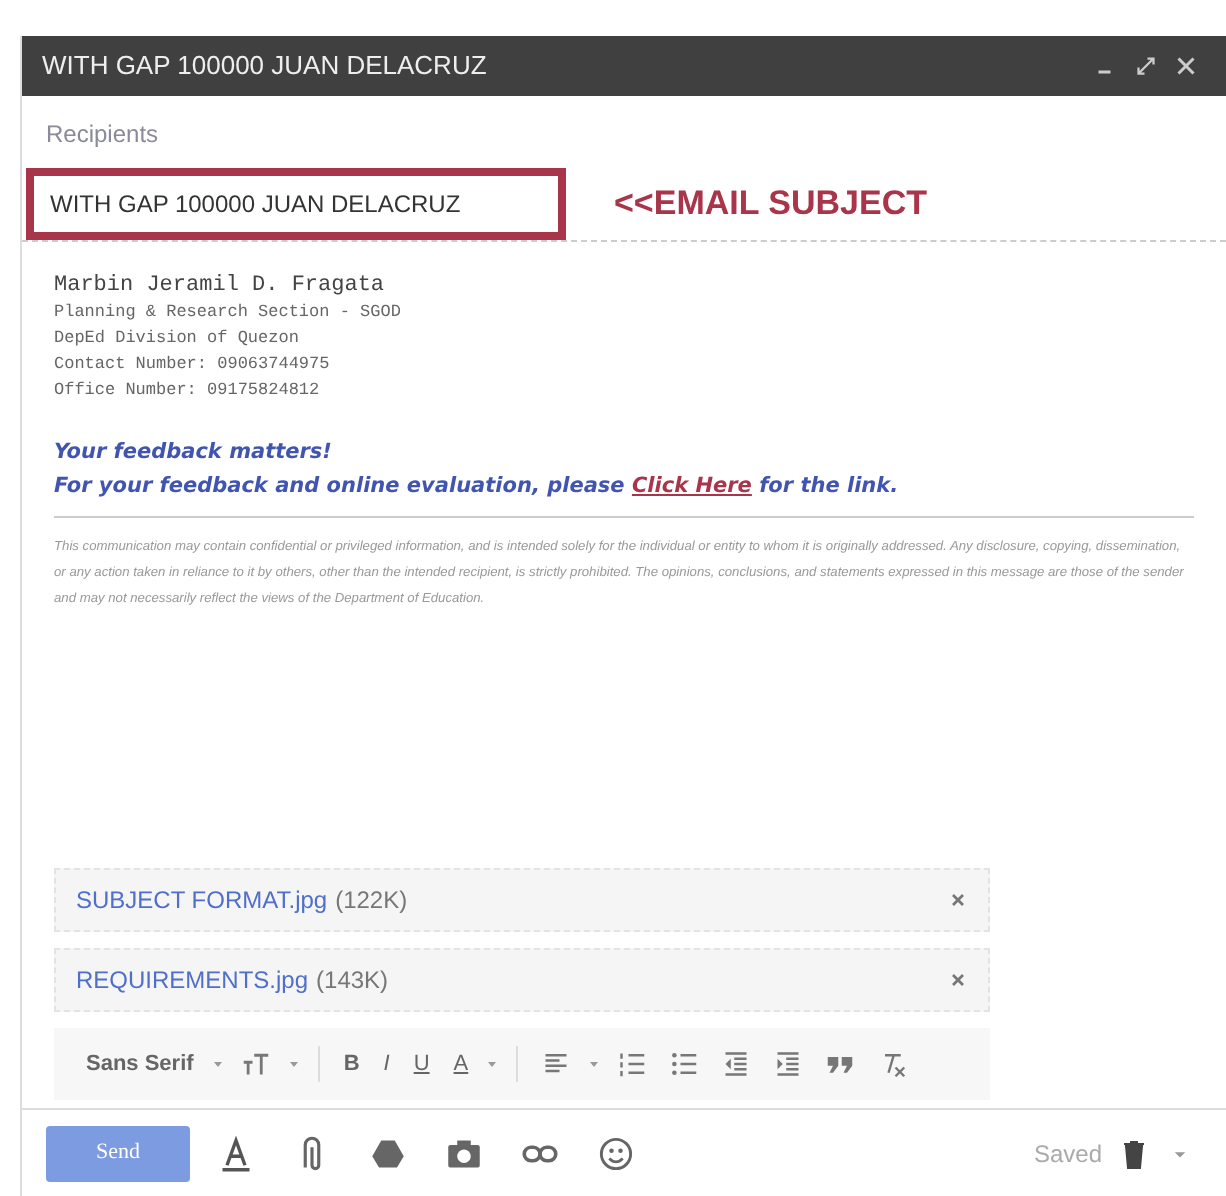  What do you see at coordinates (193, 365) in the screenshot?
I see `signature-line: Contact Number: 09063744975` at bounding box center [193, 365].